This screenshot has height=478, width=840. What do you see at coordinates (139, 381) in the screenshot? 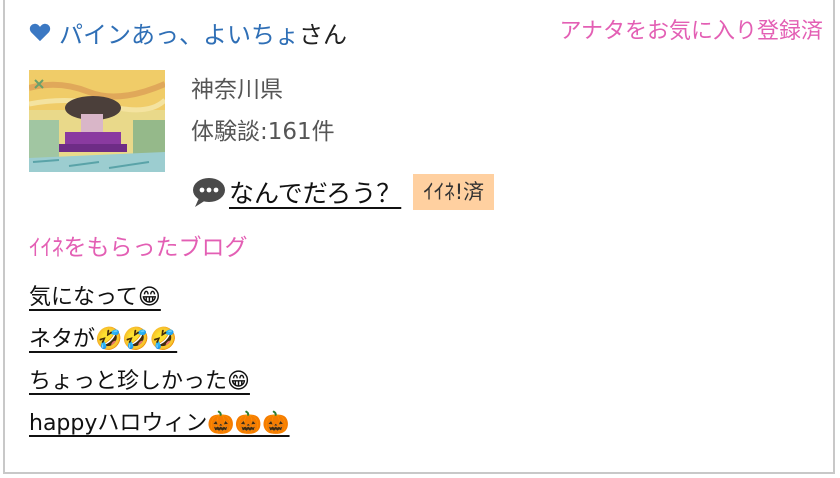
I see `blog-link: ちょっと珍しかった😁` at bounding box center [139, 381].